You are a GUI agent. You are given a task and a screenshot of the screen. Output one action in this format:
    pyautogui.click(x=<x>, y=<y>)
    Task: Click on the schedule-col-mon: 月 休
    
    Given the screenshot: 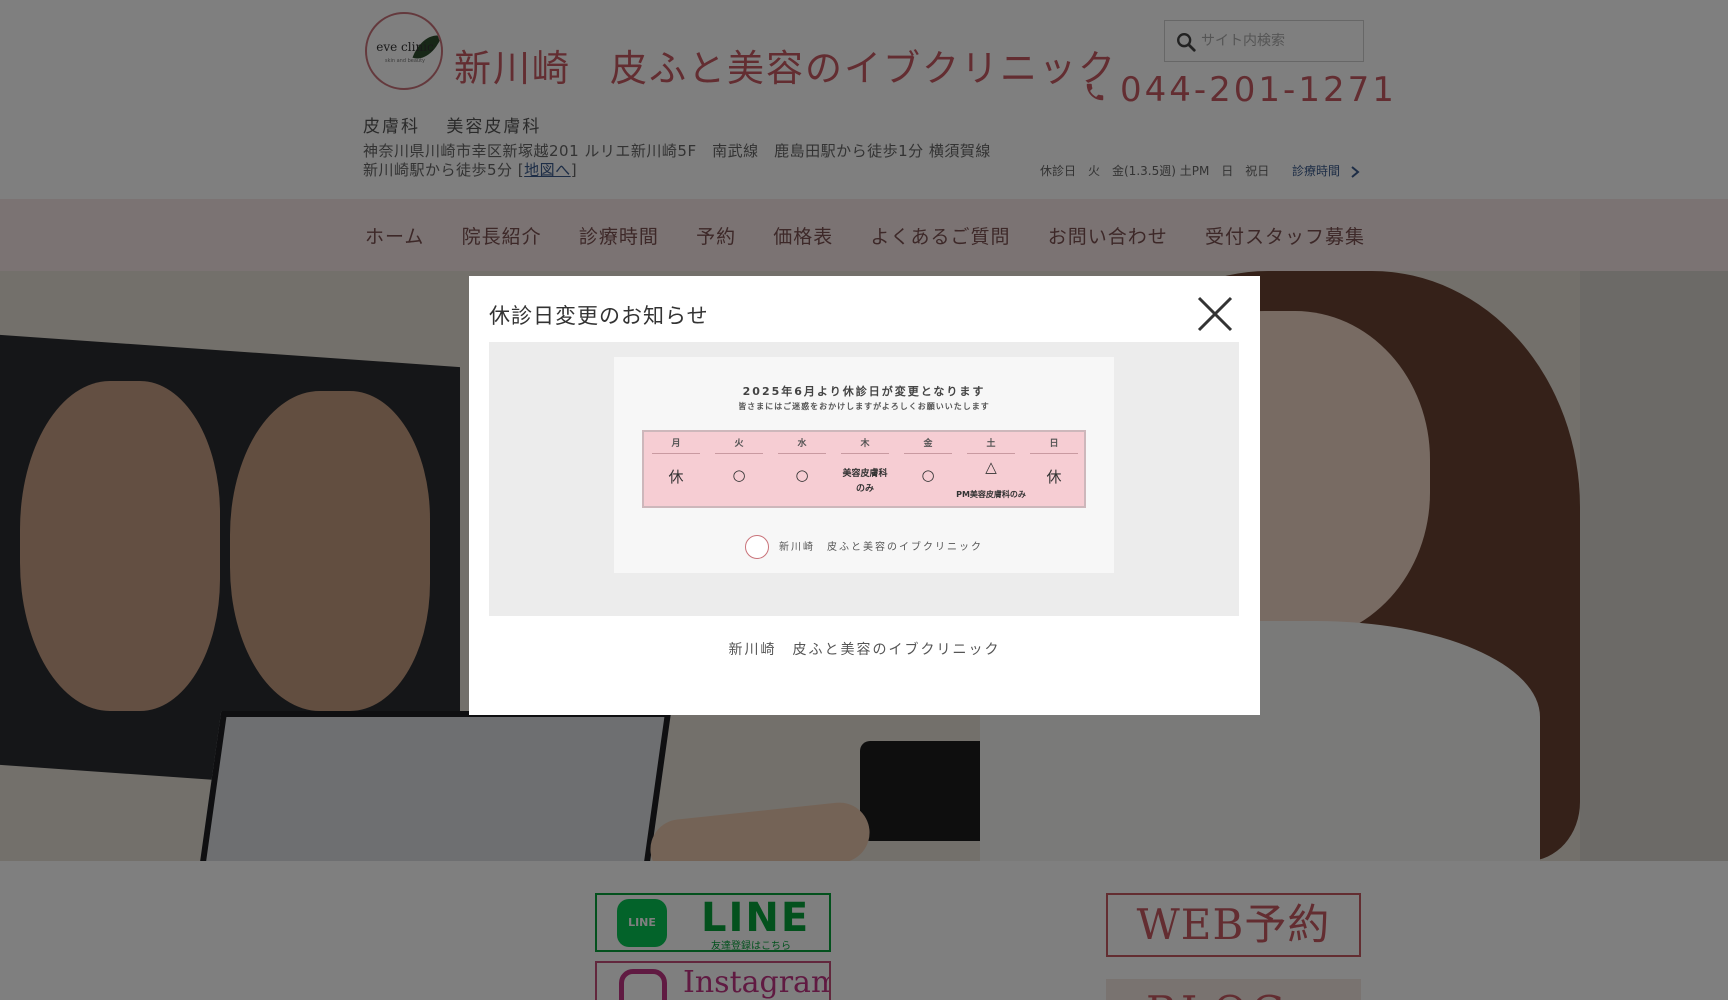 What is the action you would take?
    pyautogui.click(x=676, y=469)
    